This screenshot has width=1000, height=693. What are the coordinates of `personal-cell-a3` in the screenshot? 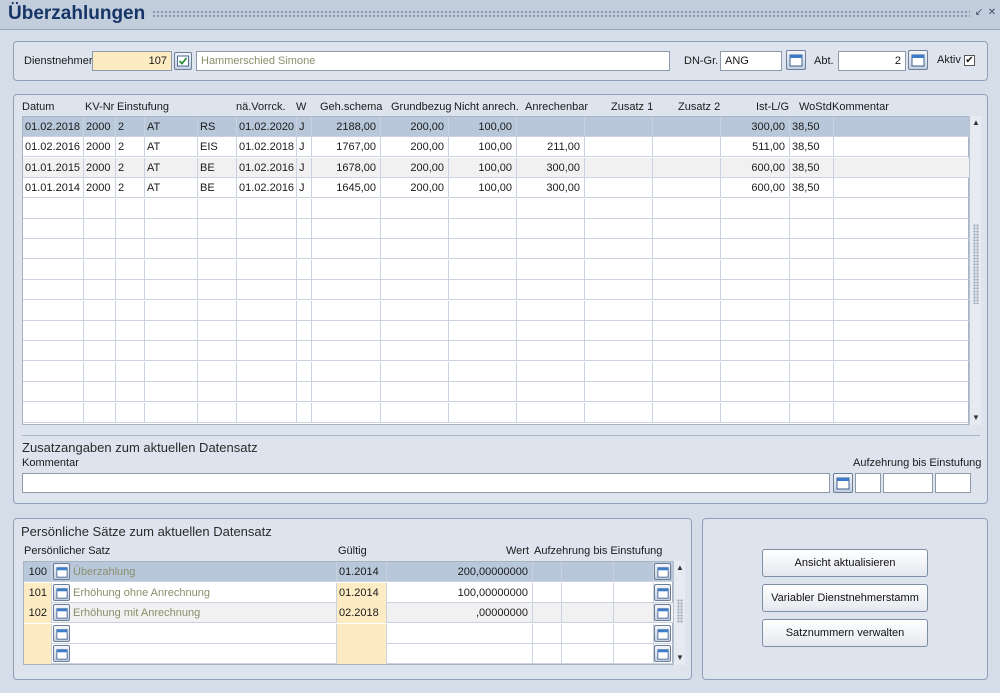 It's located at (634, 613).